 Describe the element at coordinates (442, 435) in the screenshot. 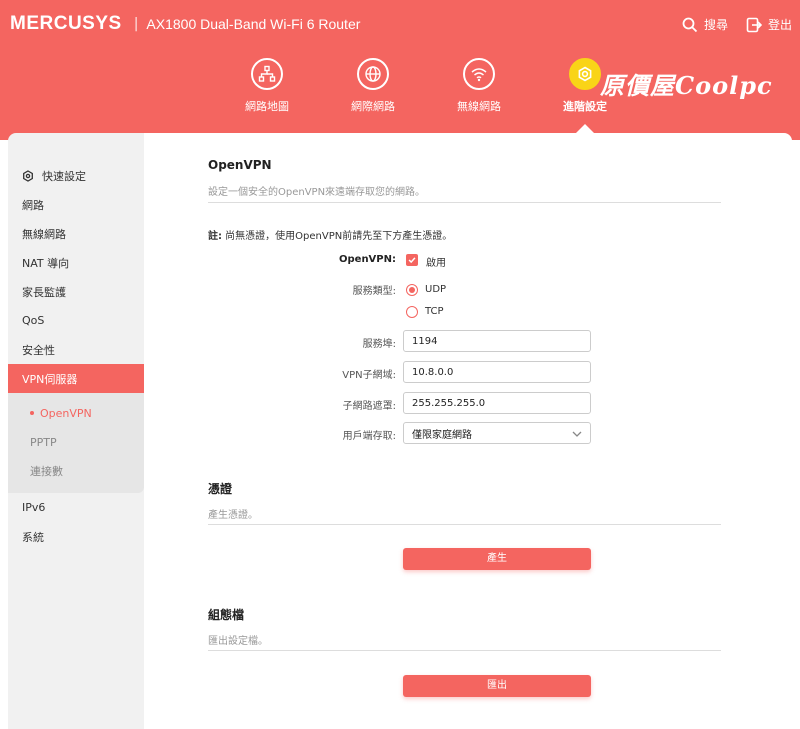

I see `client-access-value: 僅限家庭網路` at that location.